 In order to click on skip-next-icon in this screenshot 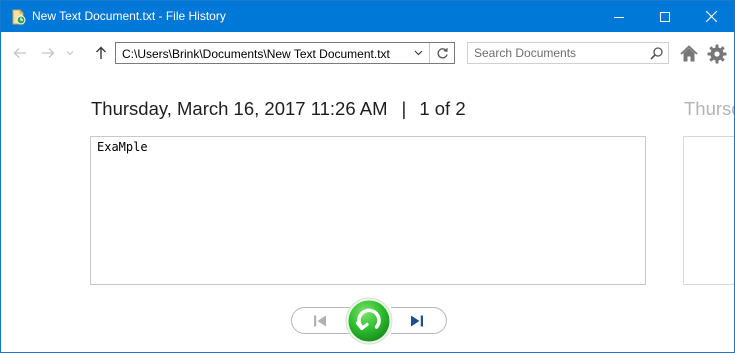, I will do `click(417, 320)`.